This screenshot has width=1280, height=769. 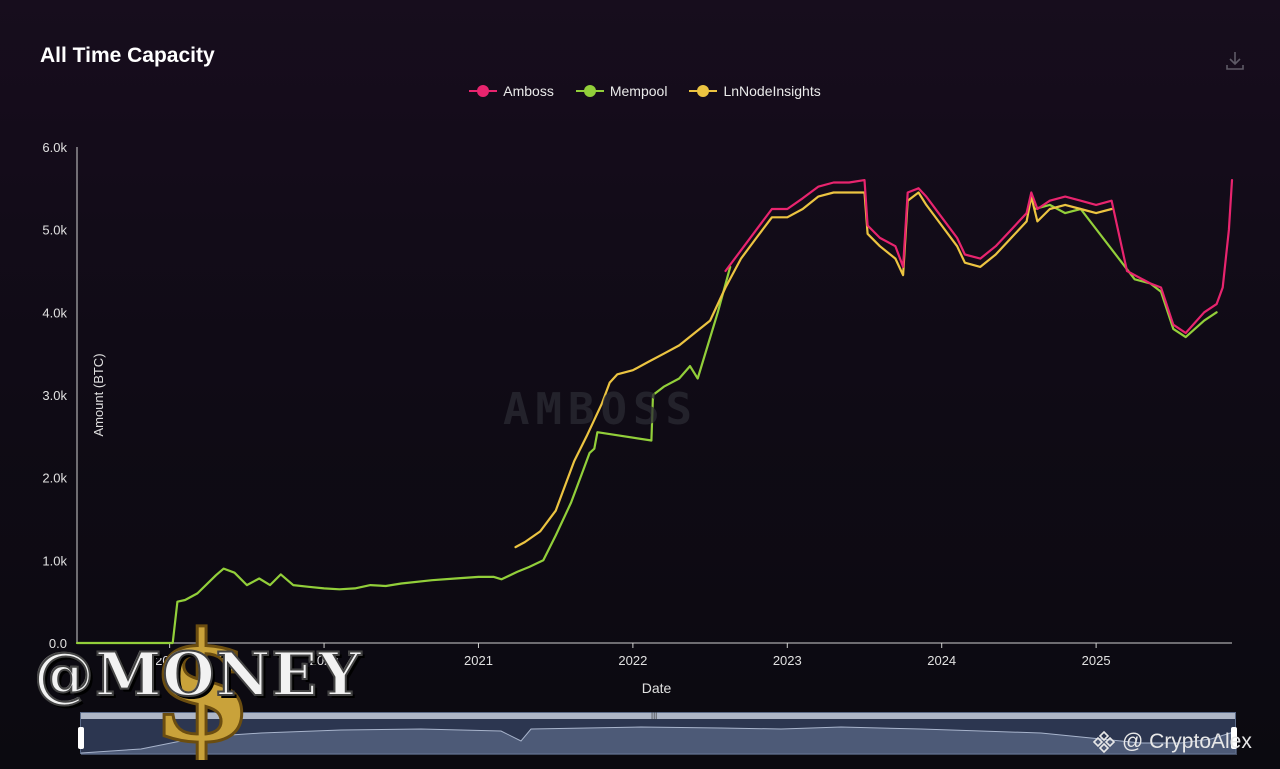 What do you see at coordinates (54, 312) in the screenshot?
I see `y-tick-label: 4.0k` at bounding box center [54, 312].